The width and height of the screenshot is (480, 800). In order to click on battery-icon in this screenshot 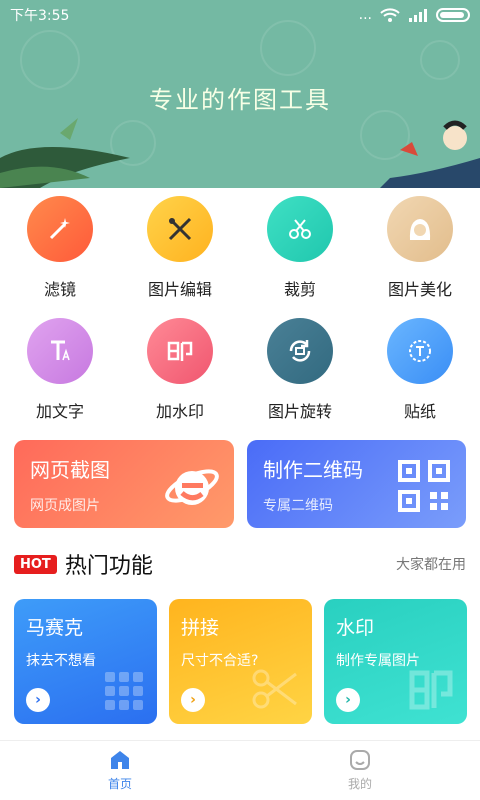, I will do `click(453, 15)`.